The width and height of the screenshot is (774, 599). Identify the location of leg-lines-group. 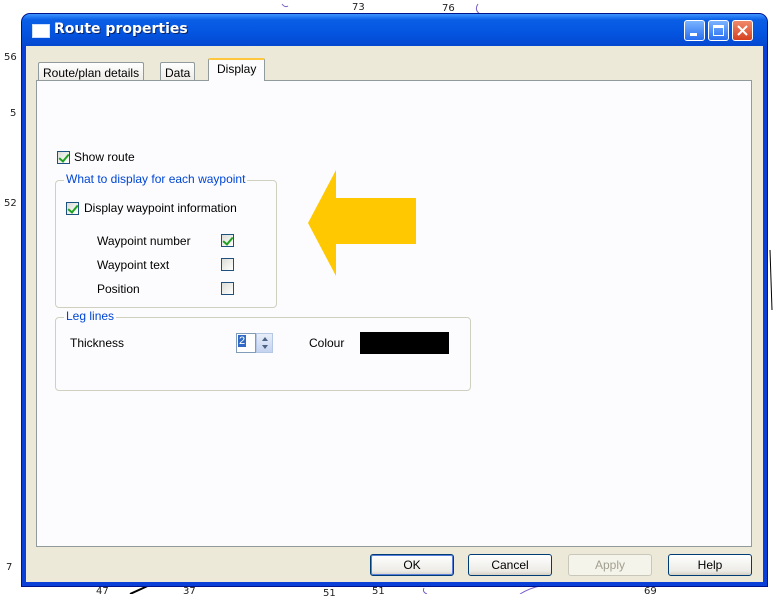
(263, 354).